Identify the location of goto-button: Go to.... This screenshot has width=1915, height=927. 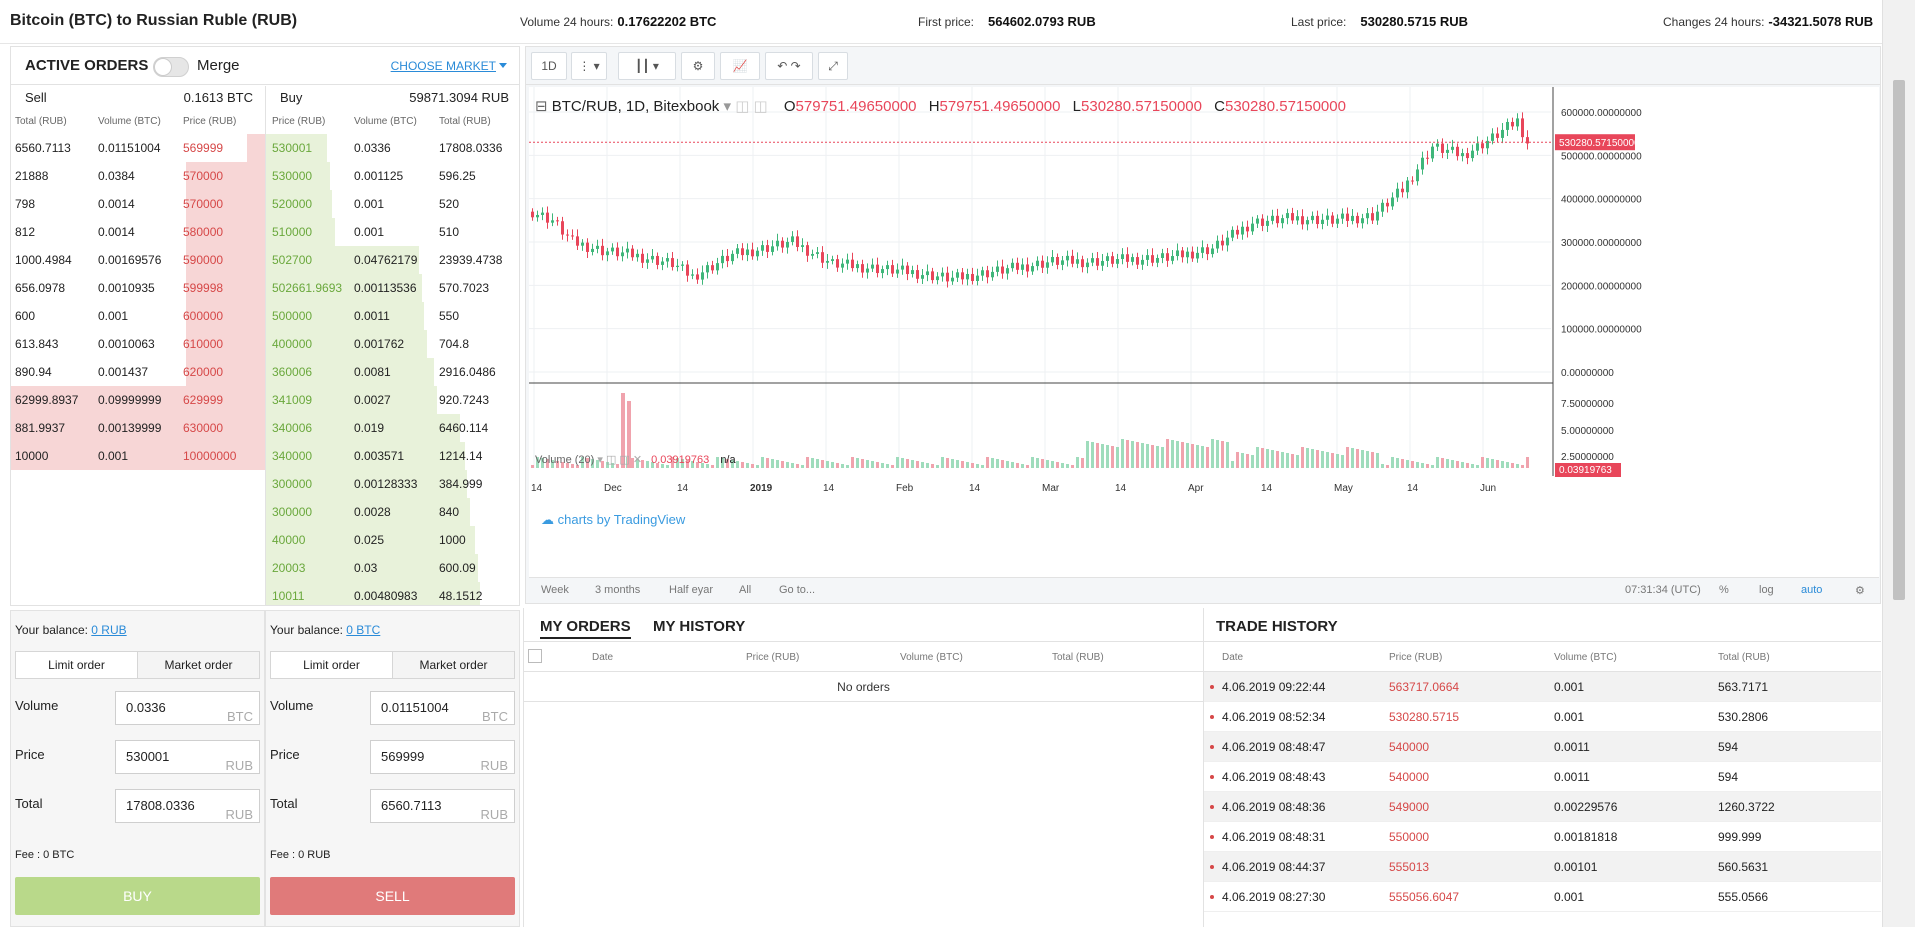
(797, 590).